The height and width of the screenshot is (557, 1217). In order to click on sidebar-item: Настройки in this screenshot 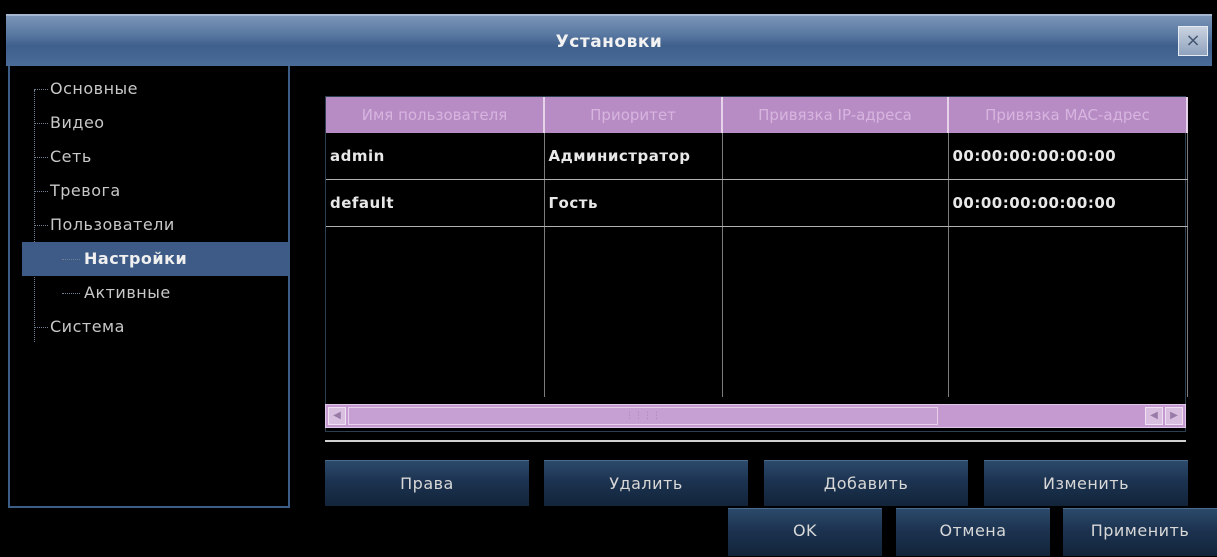, I will do `click(155, 259)`.